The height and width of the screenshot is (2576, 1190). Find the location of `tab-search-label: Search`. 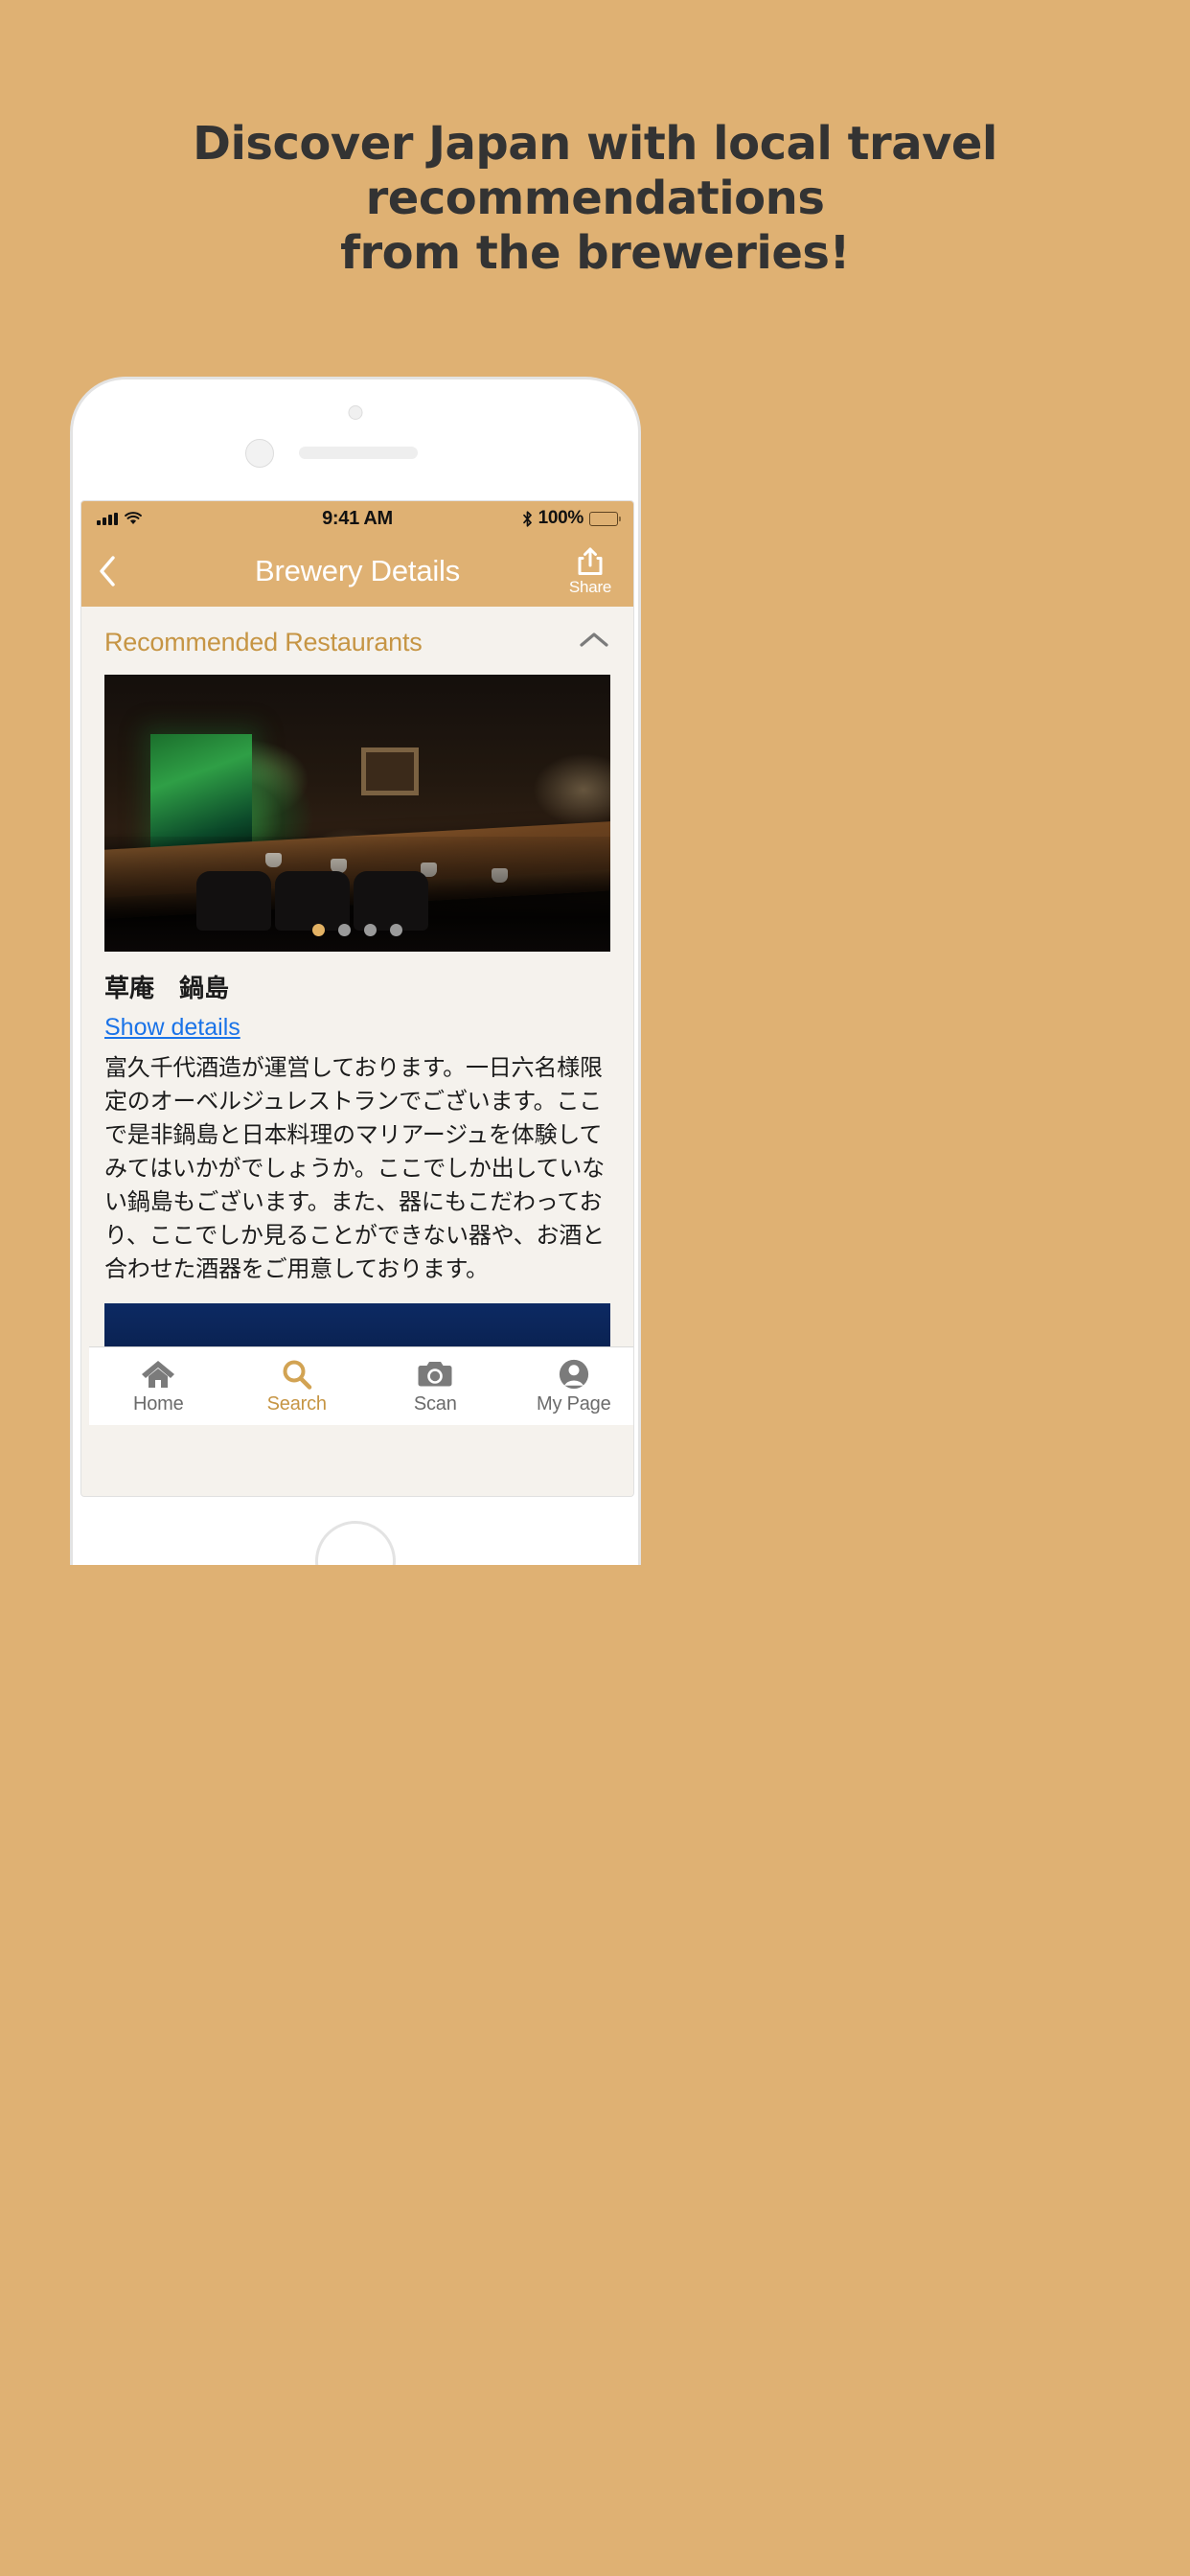

tab-search-label: Search is located at coordinates (296, 1403).